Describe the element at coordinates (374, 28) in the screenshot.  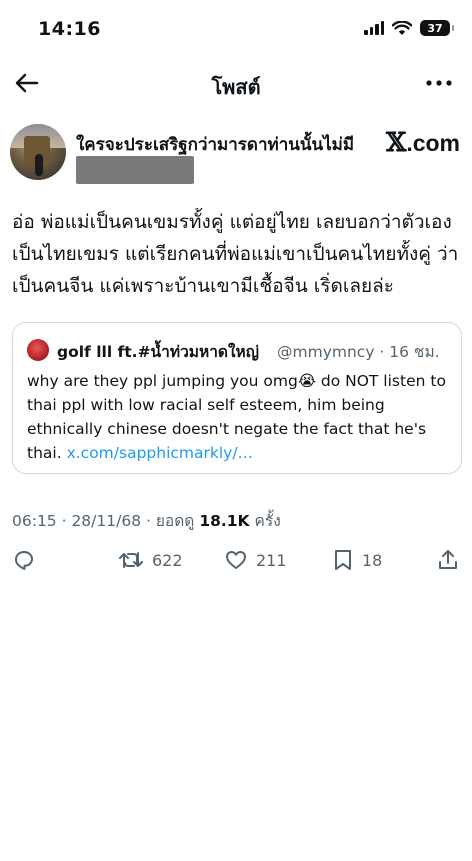
I see `cellular-signal-icon` at that location.